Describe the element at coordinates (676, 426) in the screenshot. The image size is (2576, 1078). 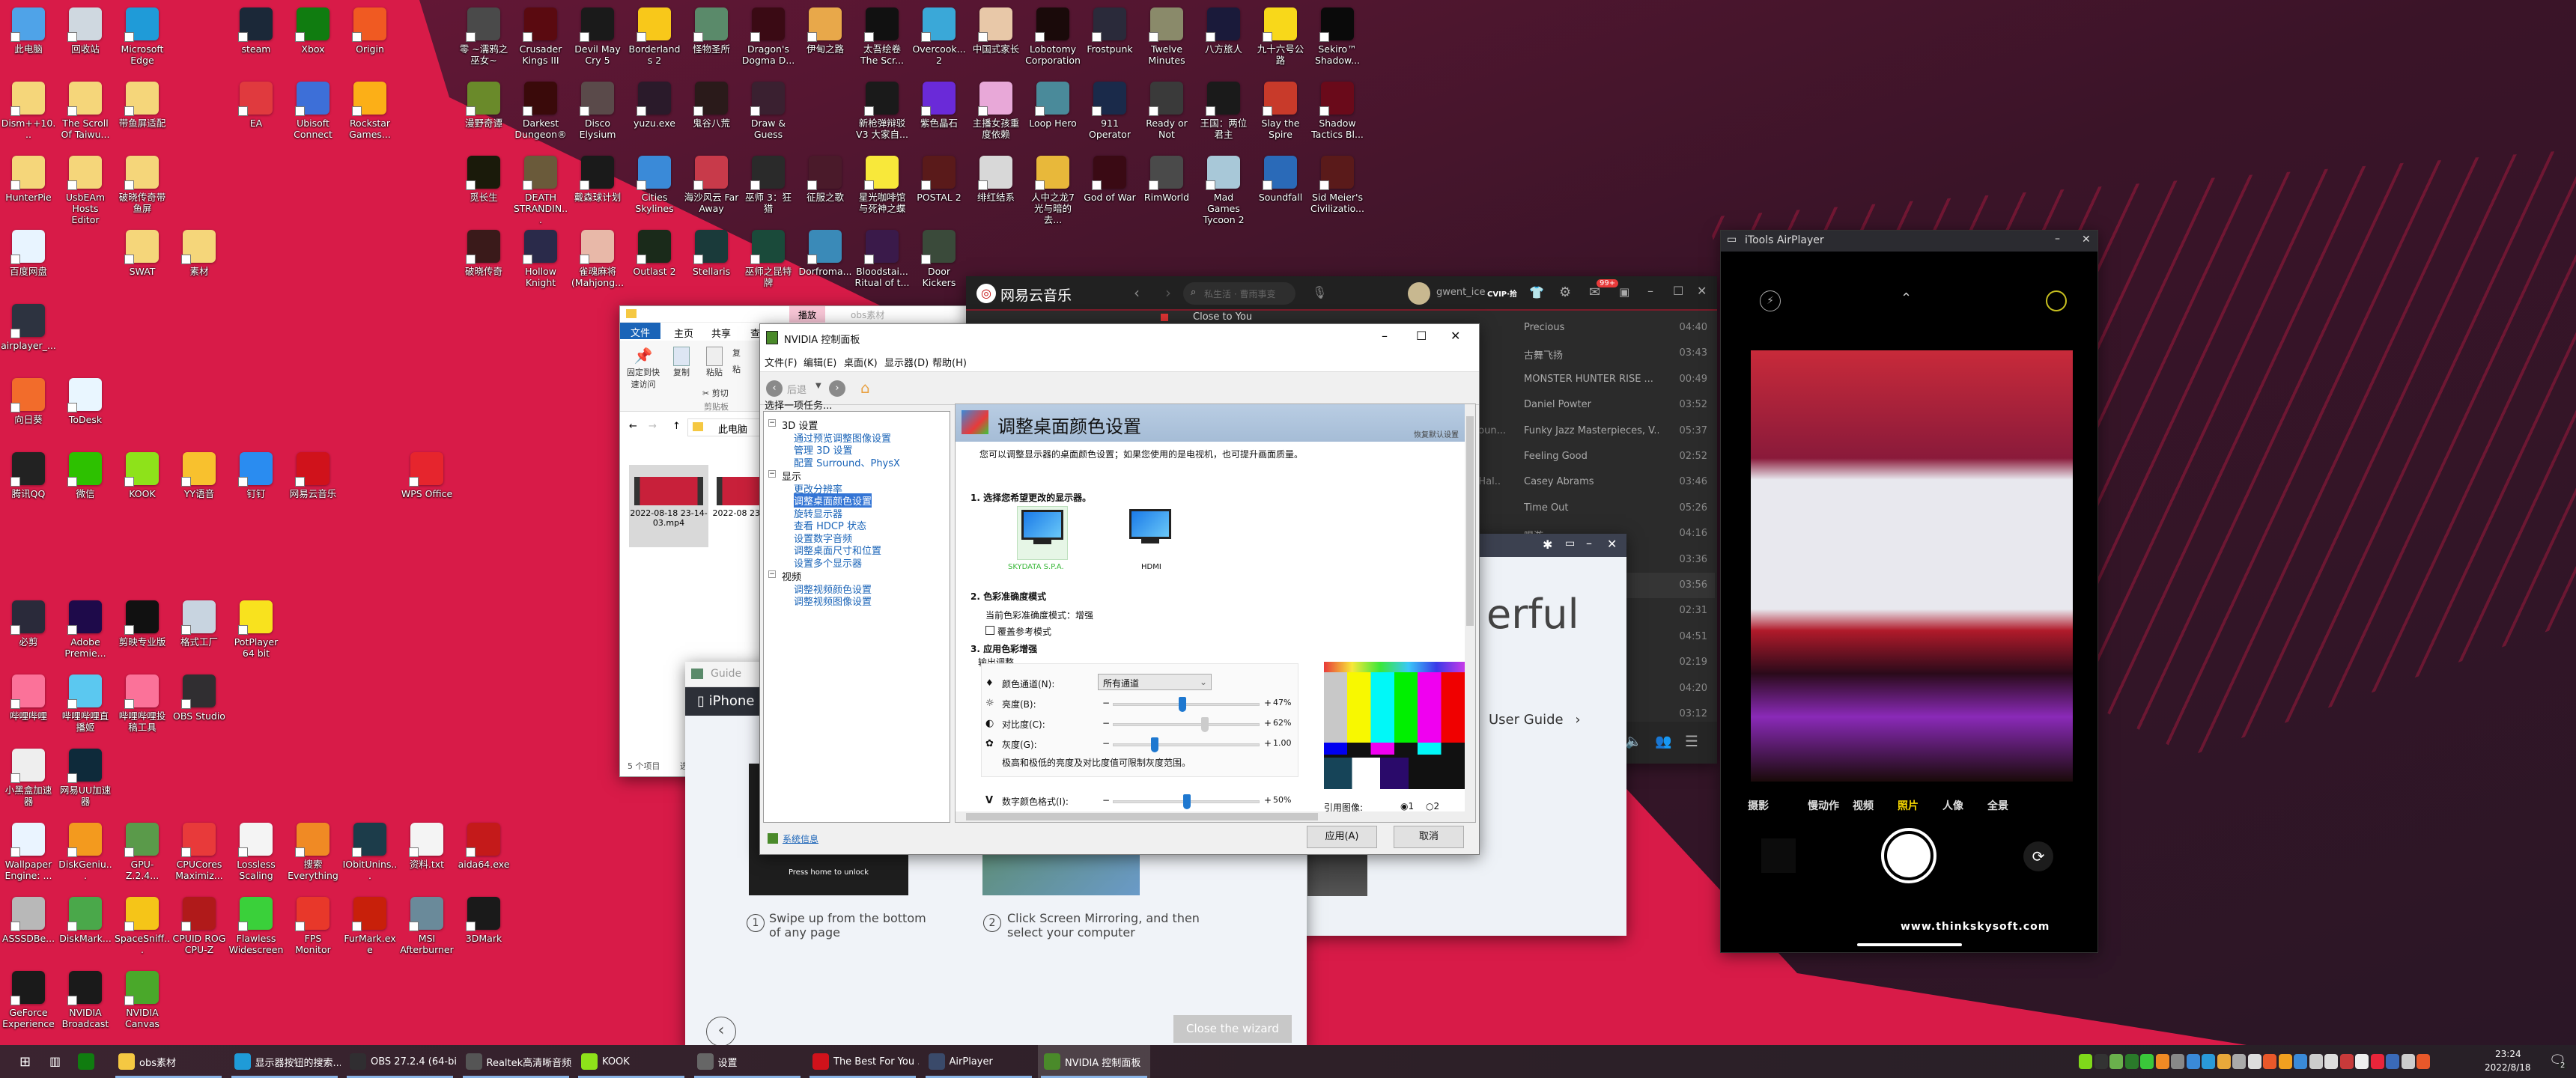
I see `up-arrow-icon: ↑` at that location.